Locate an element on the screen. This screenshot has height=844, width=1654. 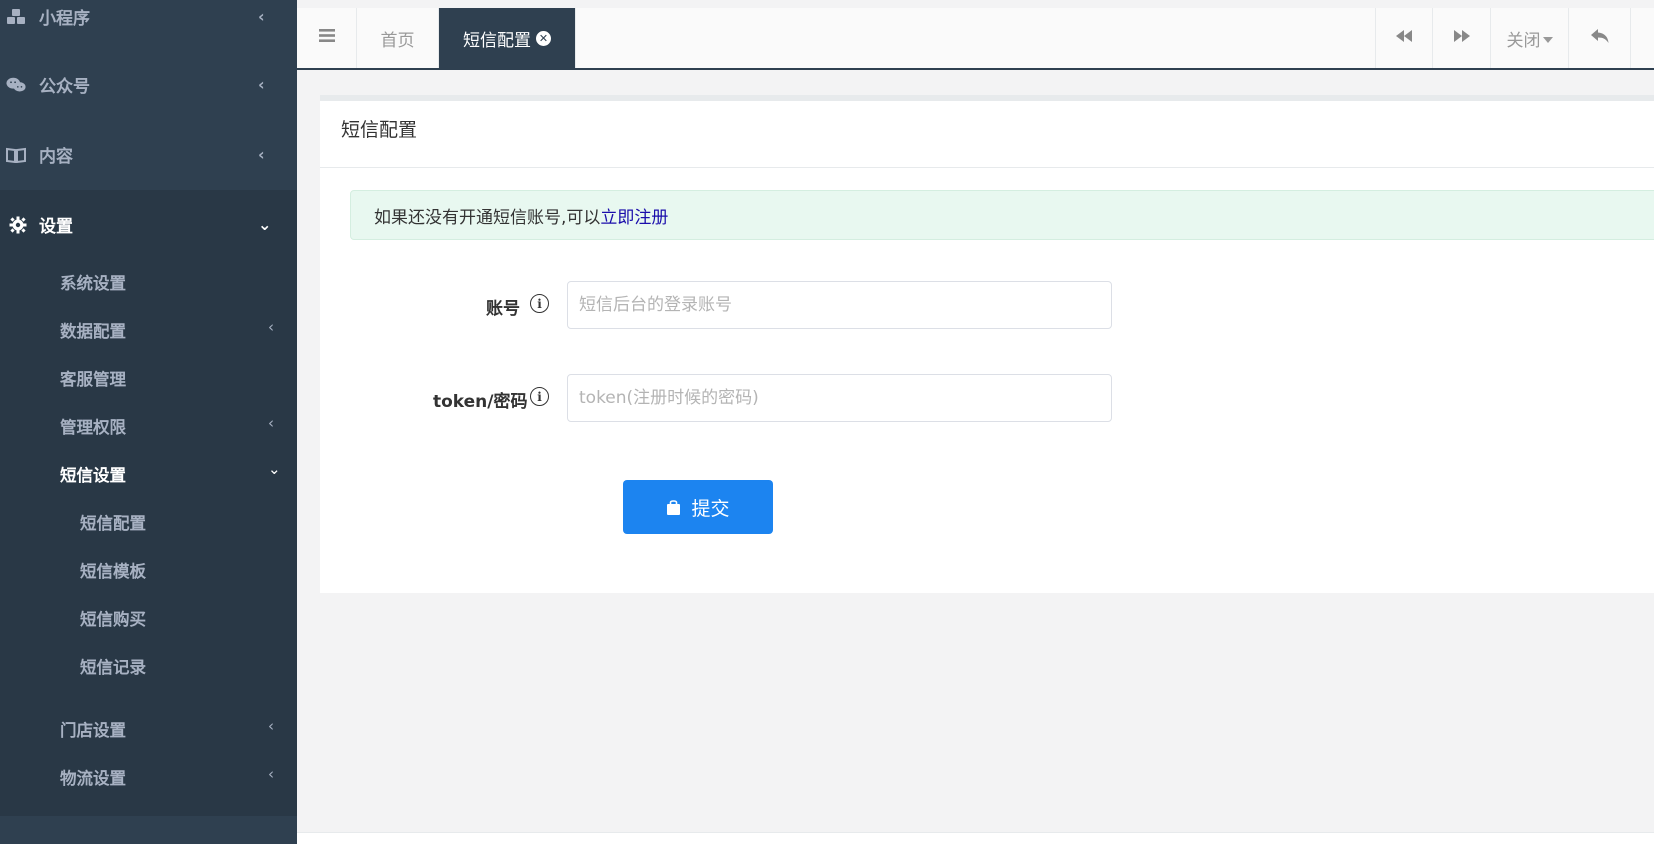
hamburger-icon is located at coordinates (327, 38).